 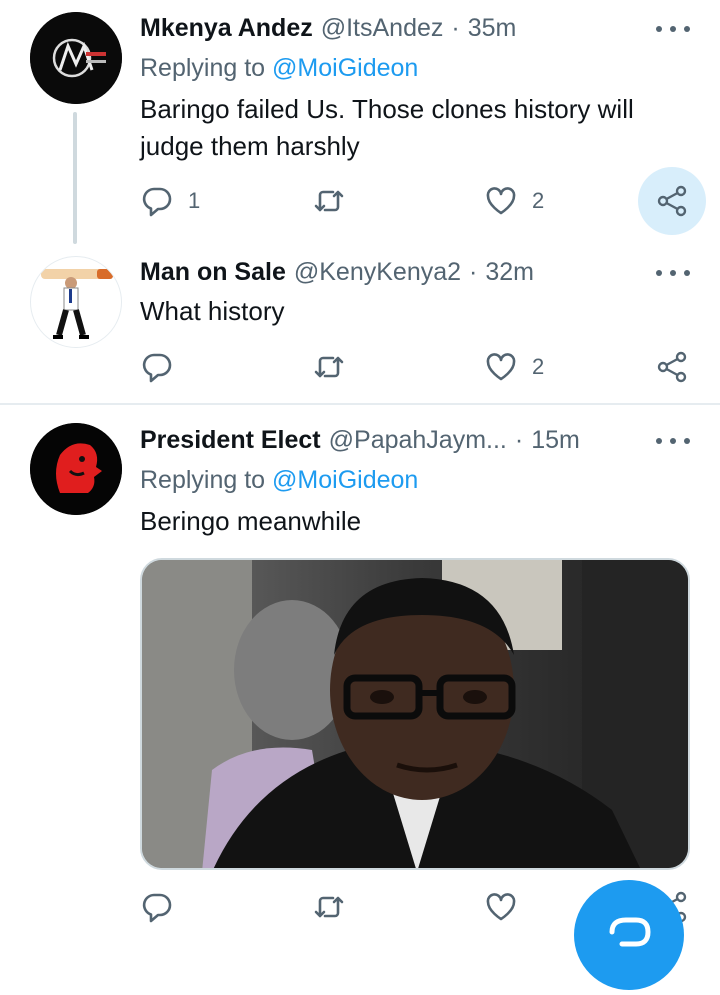 What do you see at coordinates (194, 200) in the screenshot?
I see `reply-count: 1` at bounding box center [194, 200].